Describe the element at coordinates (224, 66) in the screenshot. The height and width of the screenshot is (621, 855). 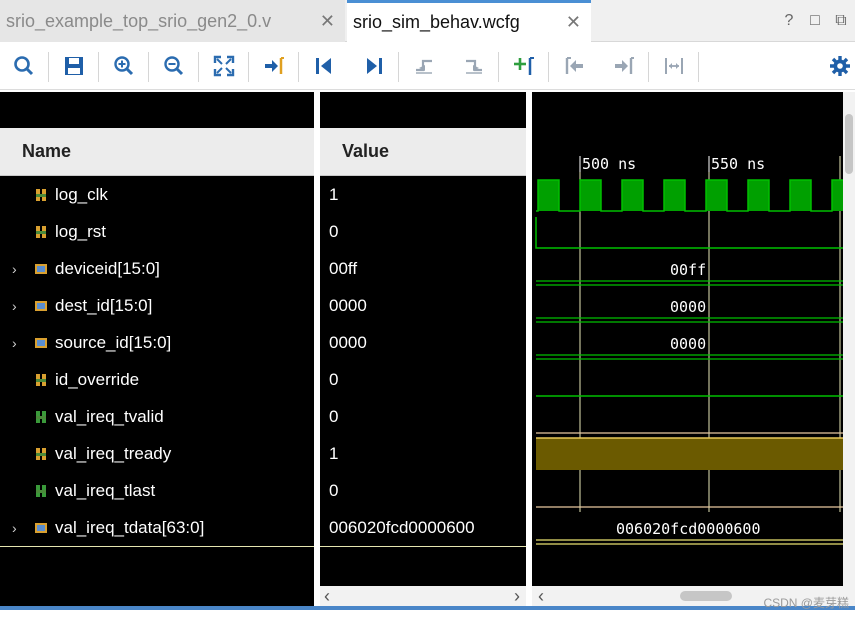
I see `zoom-fit-icon` at that location.